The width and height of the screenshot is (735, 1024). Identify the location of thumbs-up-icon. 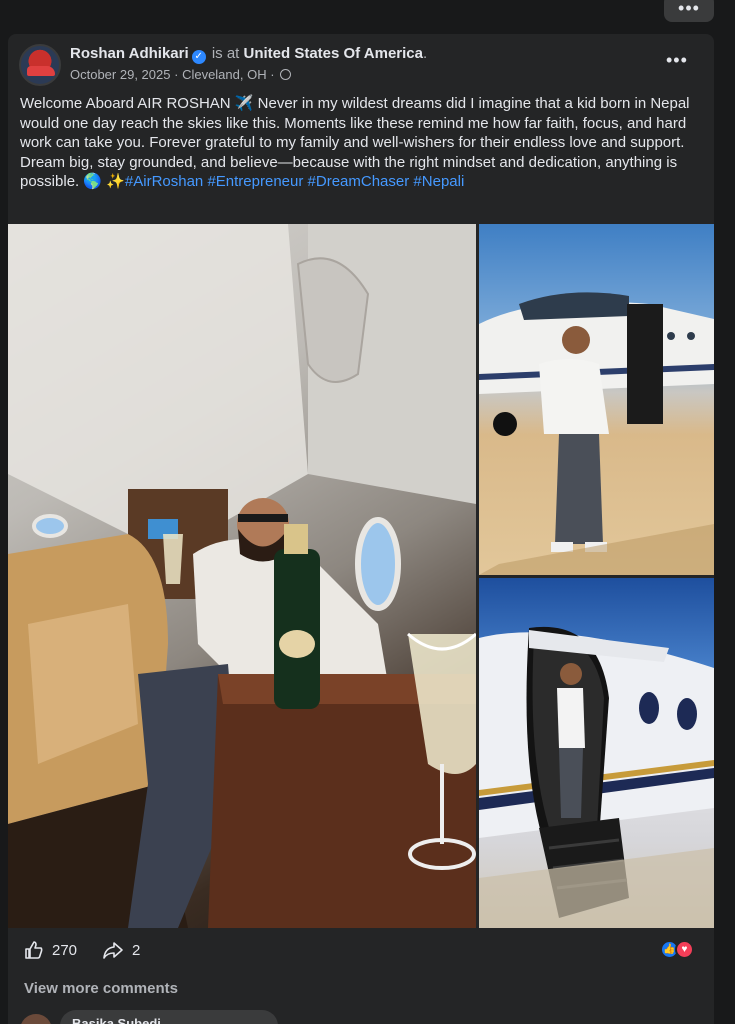
(34, 950).